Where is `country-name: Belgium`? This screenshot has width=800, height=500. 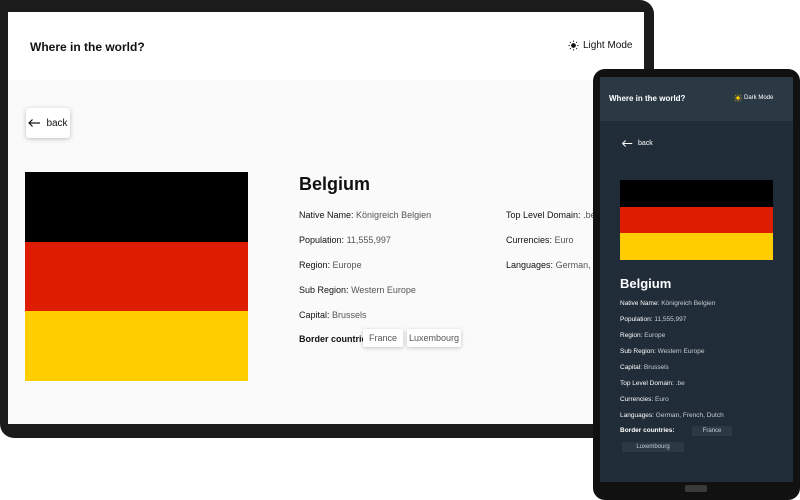 country-name: Belgium is located at coordinates (335, 184).